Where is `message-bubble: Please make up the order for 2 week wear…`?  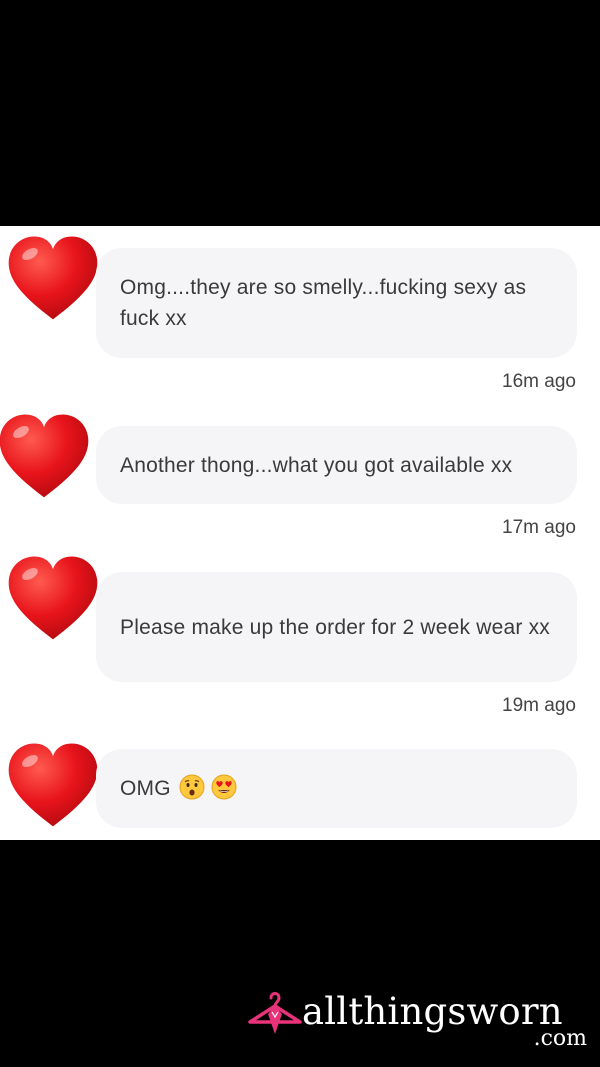
message-bubble: Please make up the order for 2 week wear… is located at coordinates (336, 627).